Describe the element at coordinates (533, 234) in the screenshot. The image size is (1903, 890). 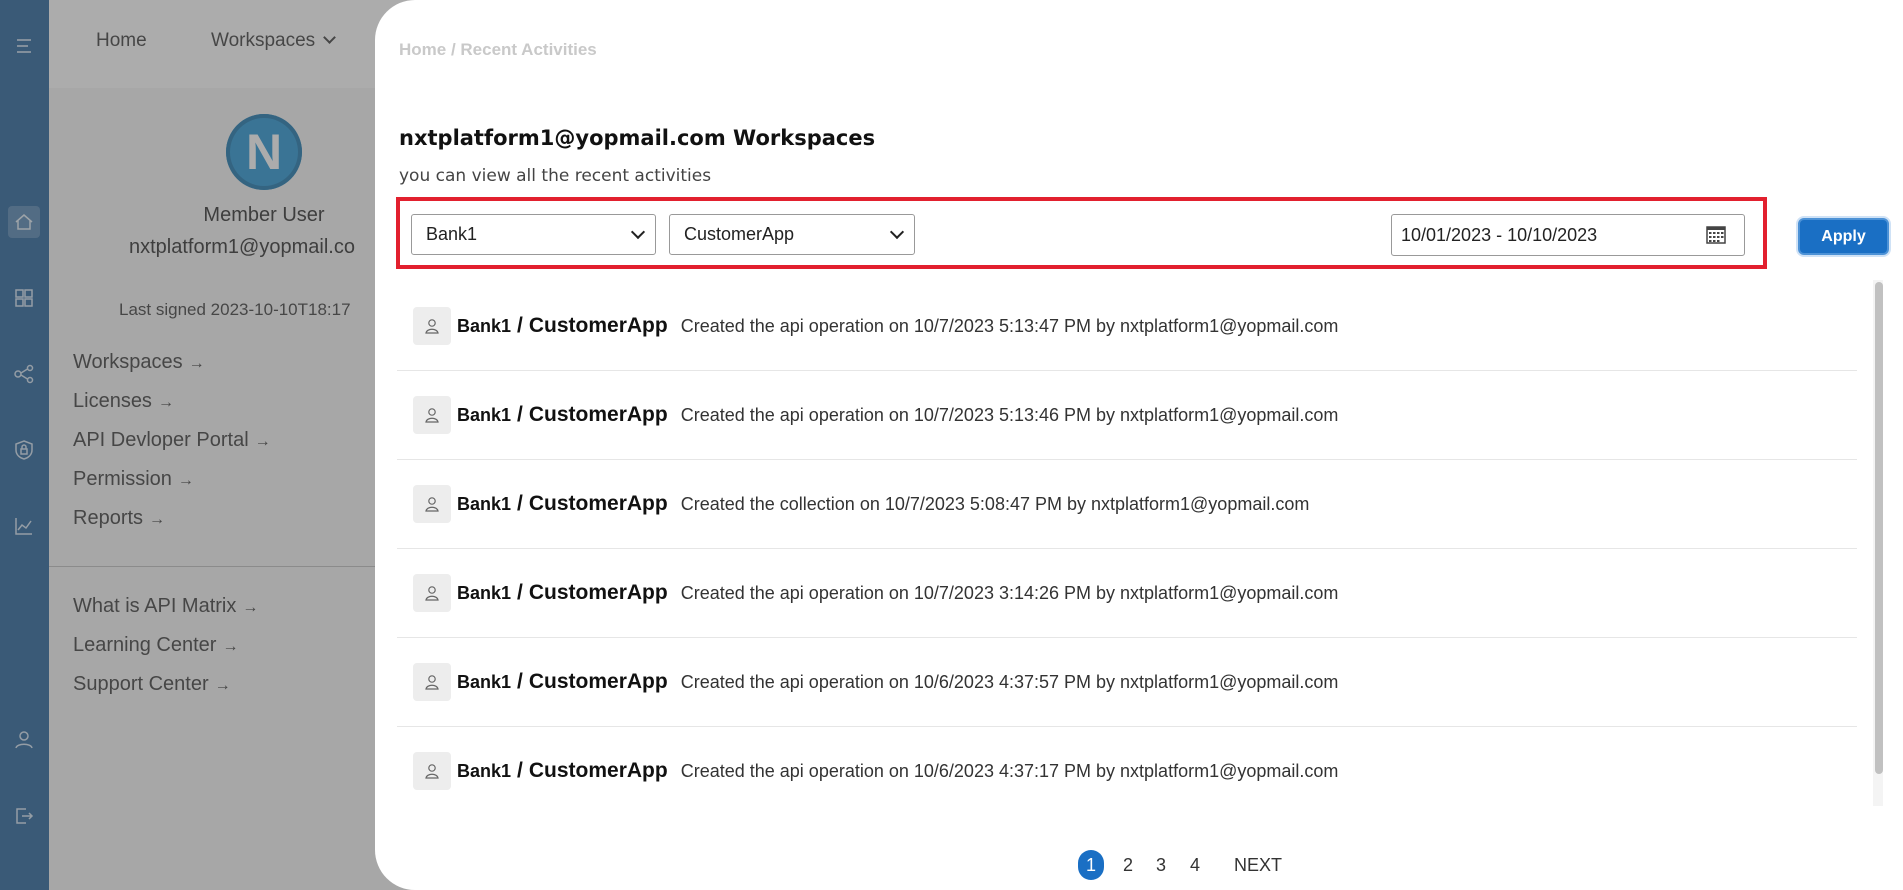
I see `workspace-select: Bank1` at that location.